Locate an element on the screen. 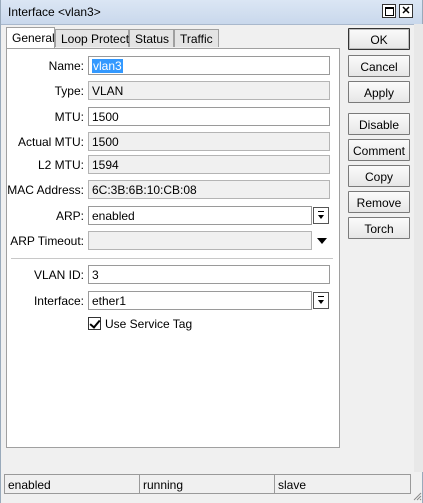 The width and height of the screenshot is (423, 503). l2-mtu-label: L2 MTU: is located at coordinates (60, 165).